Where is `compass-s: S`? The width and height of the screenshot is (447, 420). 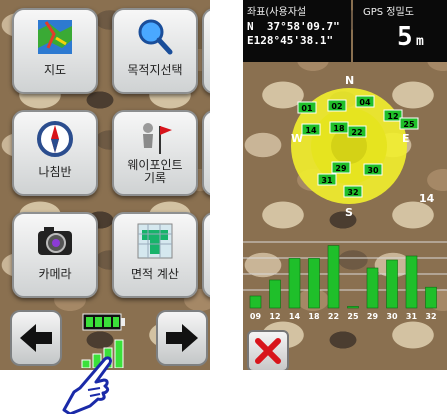 compass-s: S is located at coordinates (349, 212).